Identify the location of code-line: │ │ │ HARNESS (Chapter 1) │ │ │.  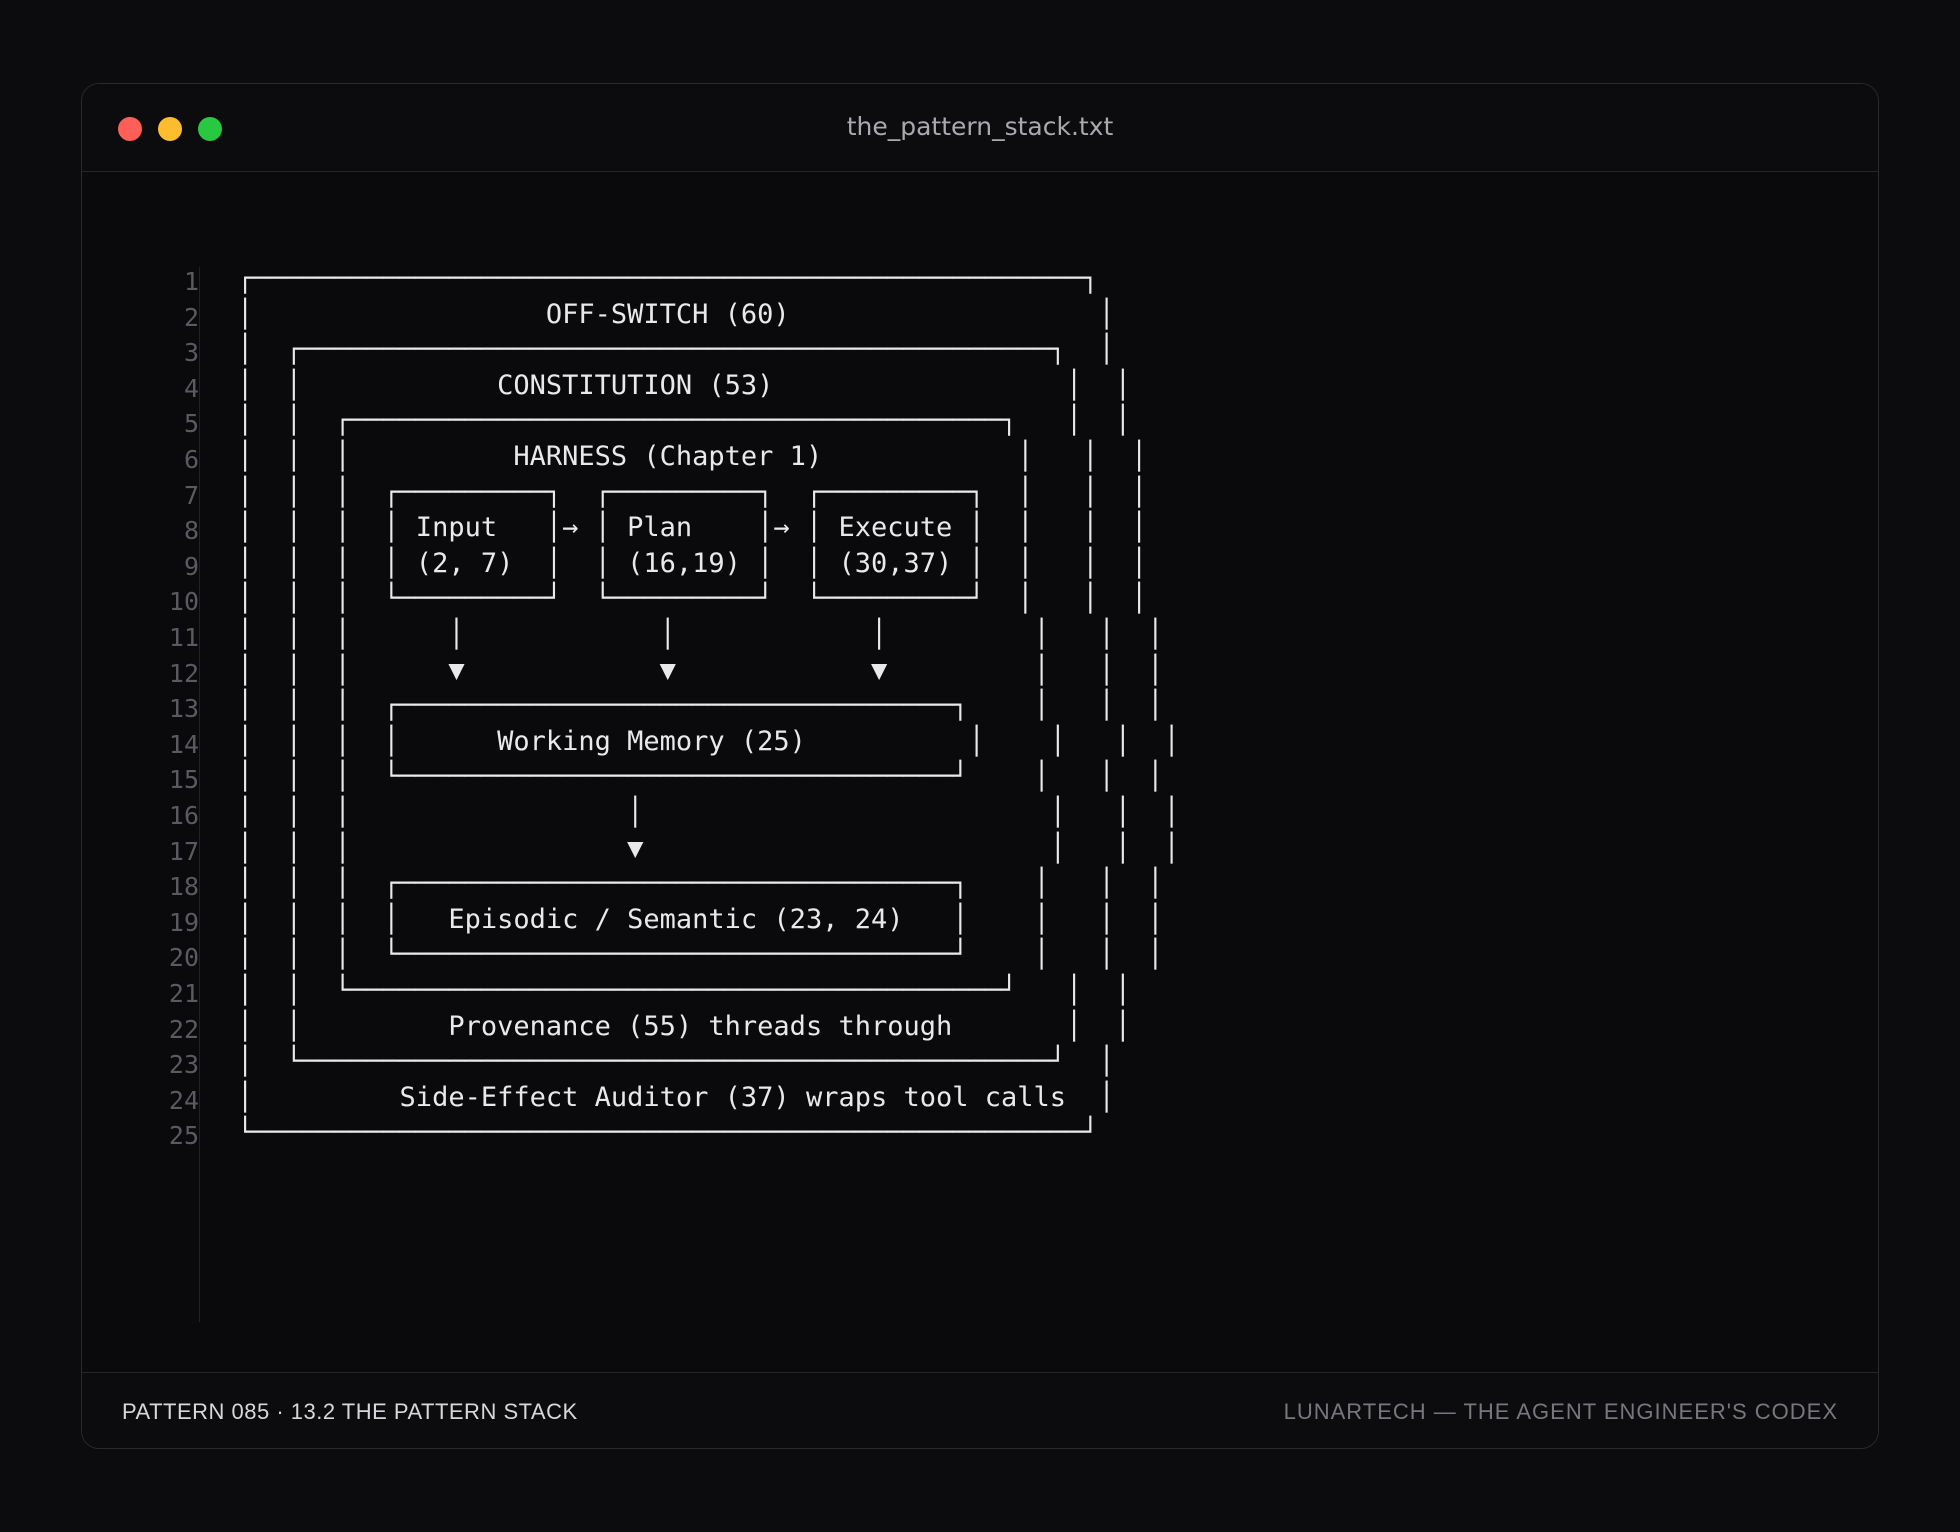
(692, 456).